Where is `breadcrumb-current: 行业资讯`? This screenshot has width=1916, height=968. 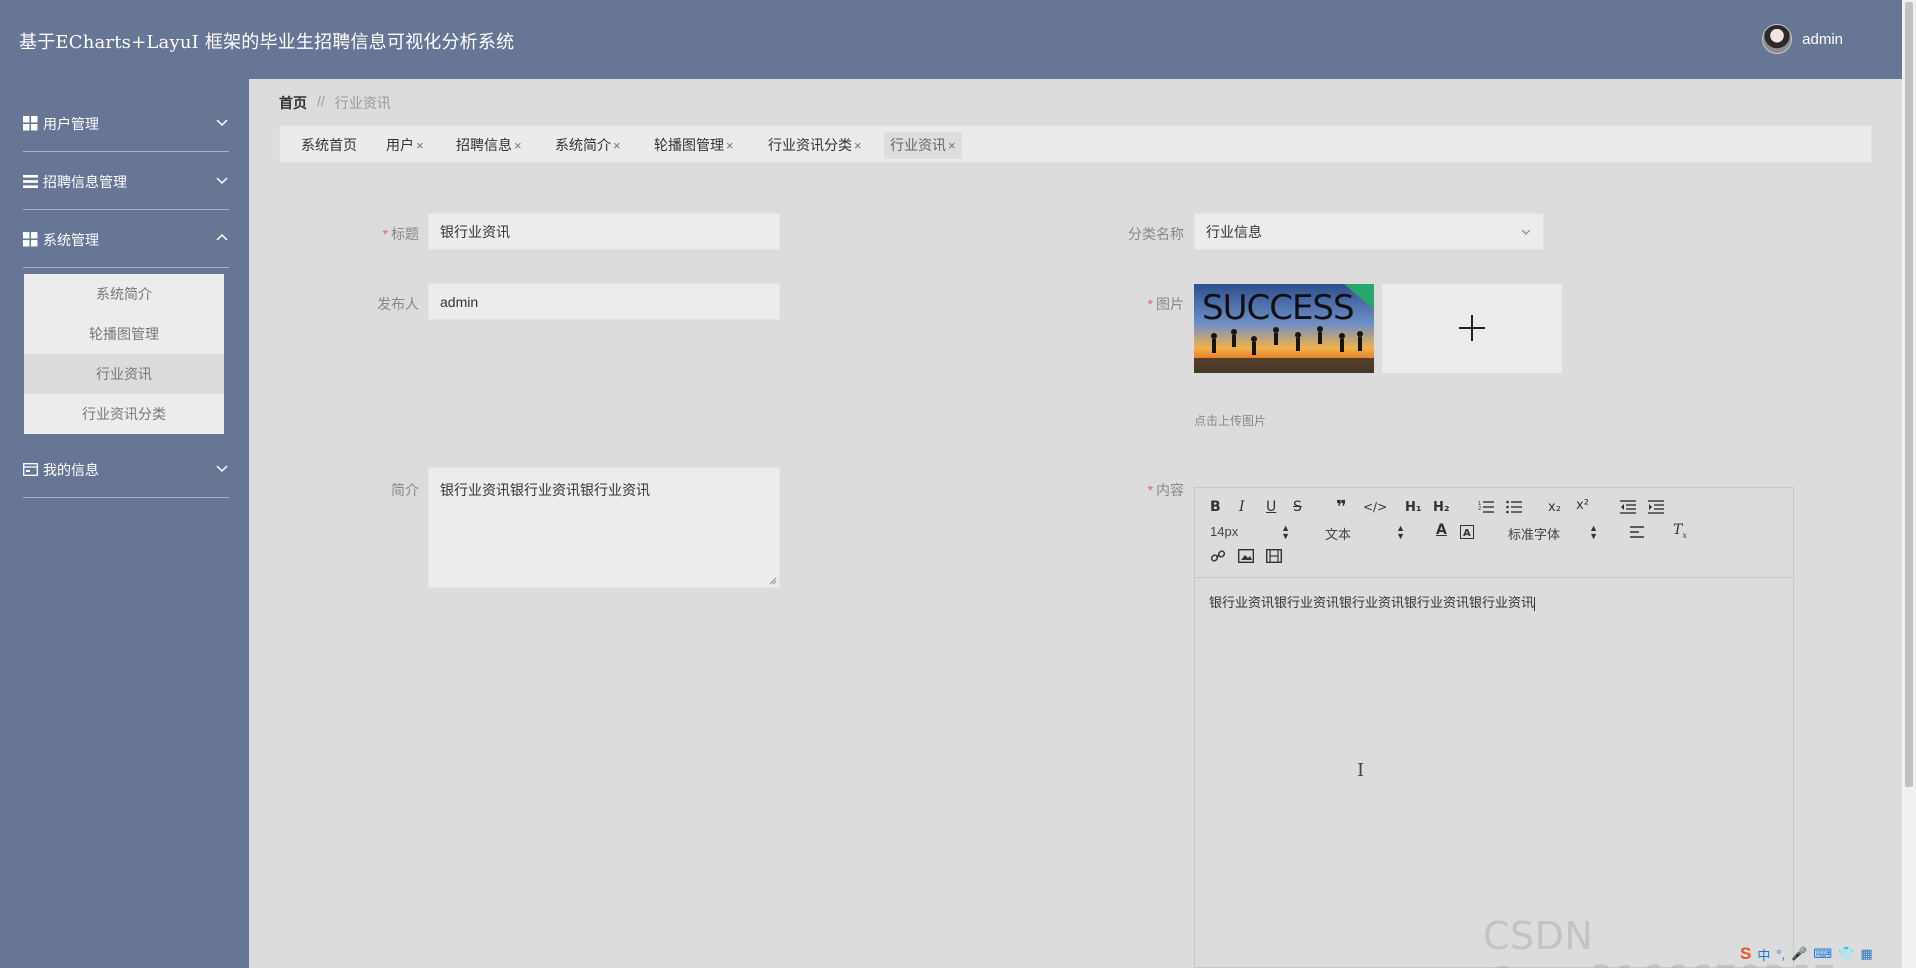
breadcrumb-current: 行业资讯 is located at coordinates (362, 103).